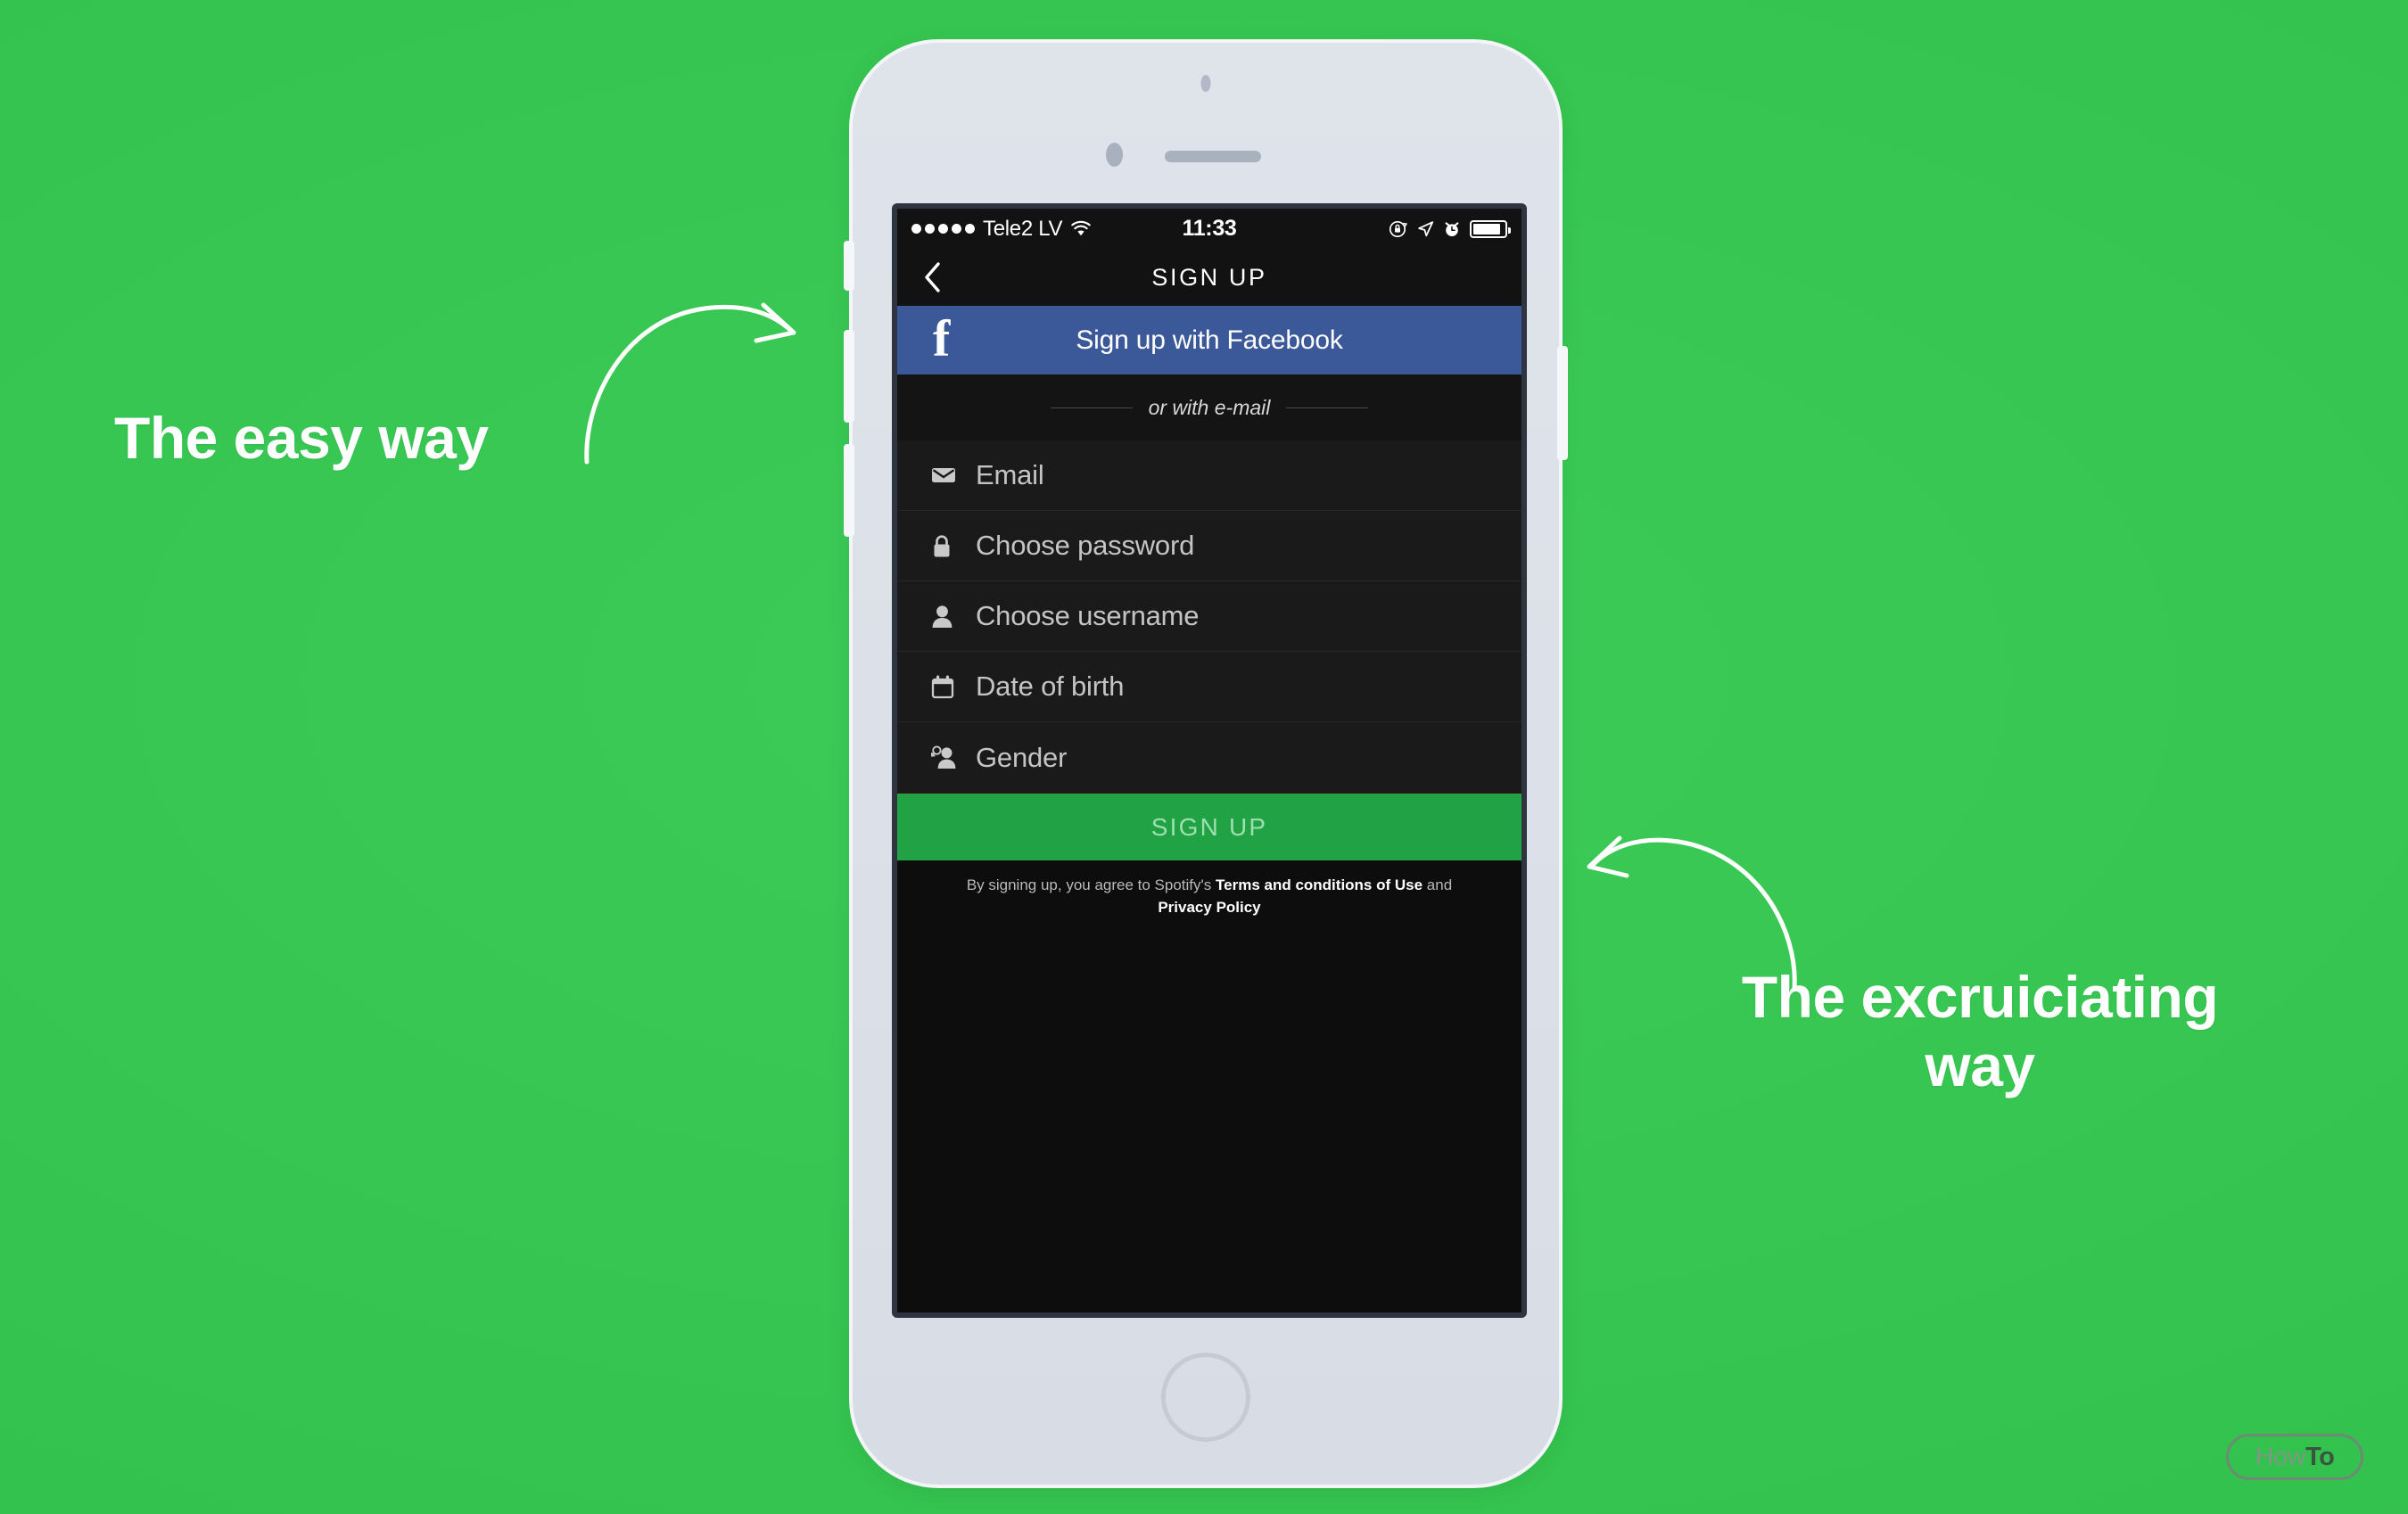 This screenshot has width=2408, height=1514. What do you see at coordinates (1438, 884) in the screenshot?
I see `terms-middle: and` at bounding box center [1438, 884].